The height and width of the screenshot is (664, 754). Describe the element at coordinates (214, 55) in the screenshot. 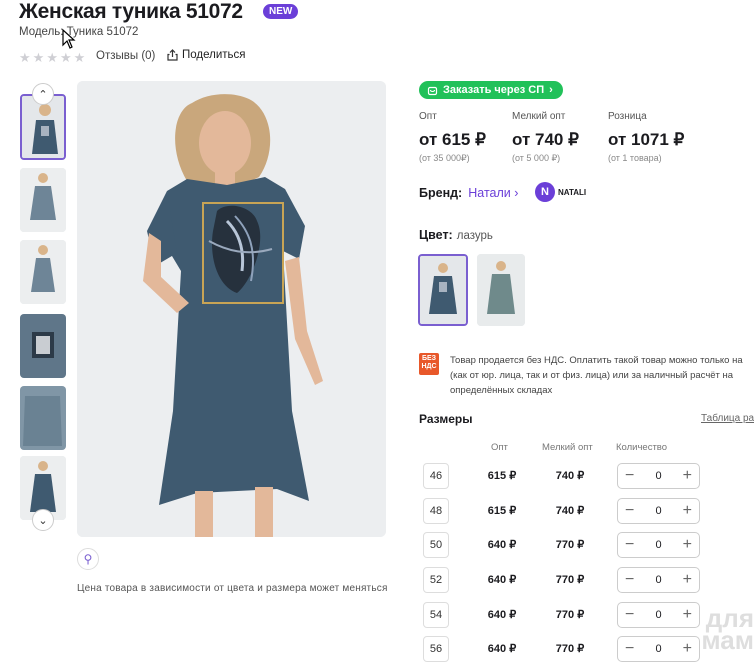

I see `share-label: Поделиться` at that location.